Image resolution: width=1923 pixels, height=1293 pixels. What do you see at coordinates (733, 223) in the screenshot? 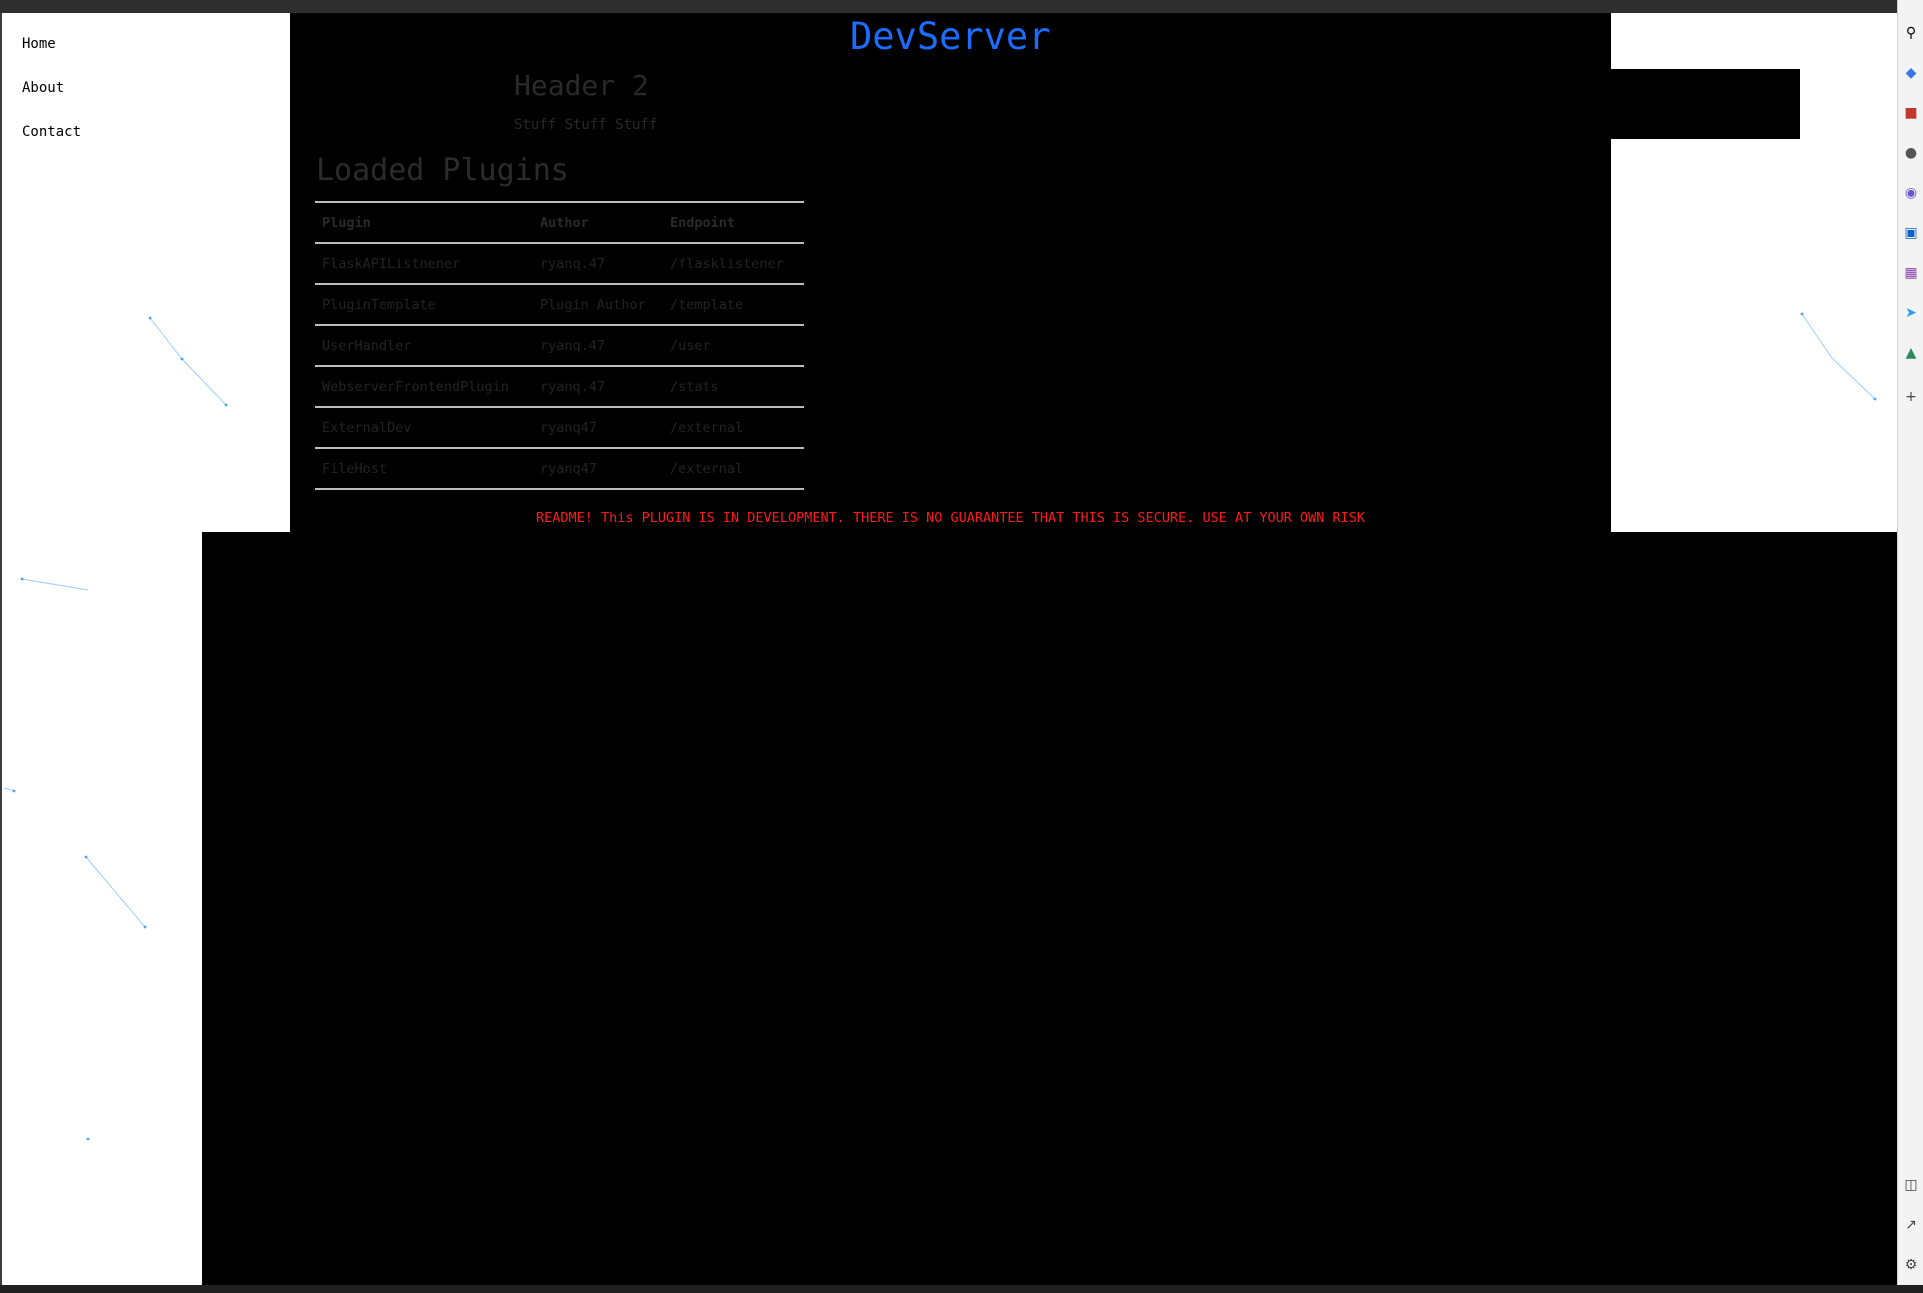
I see `column-header-endpoint: Endpoint` at bounding box center [733, 223].